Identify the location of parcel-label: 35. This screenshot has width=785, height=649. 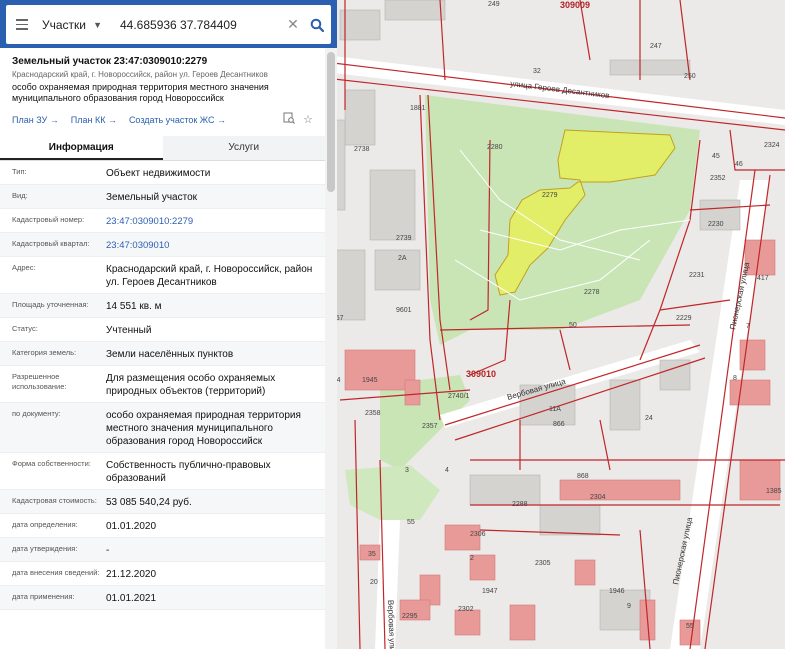
(372, 554).